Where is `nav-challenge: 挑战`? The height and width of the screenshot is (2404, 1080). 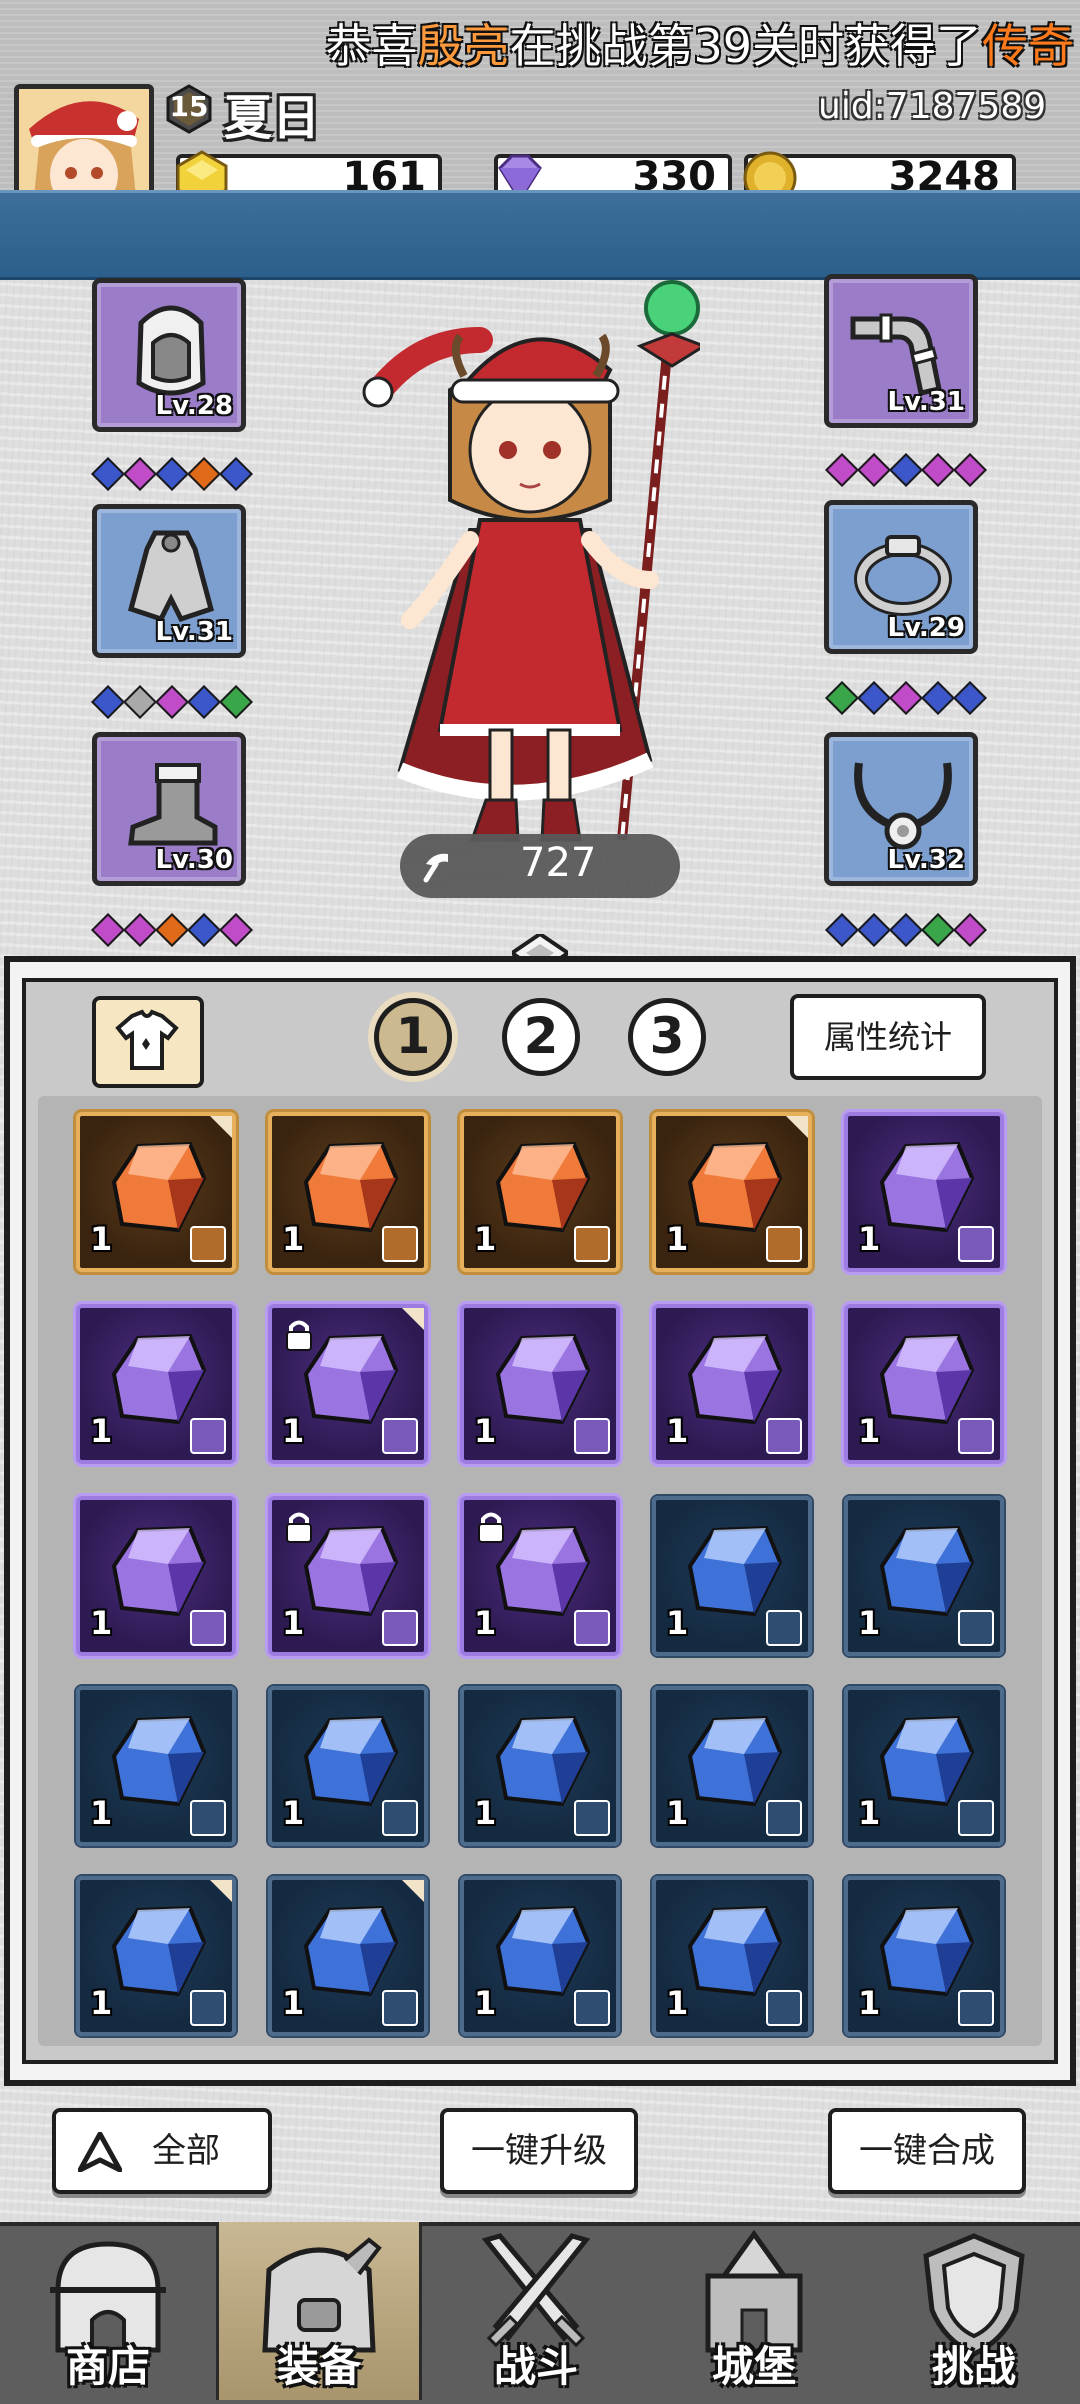 nav-challenge: 挑战 is located at coordinates (974, 2311).